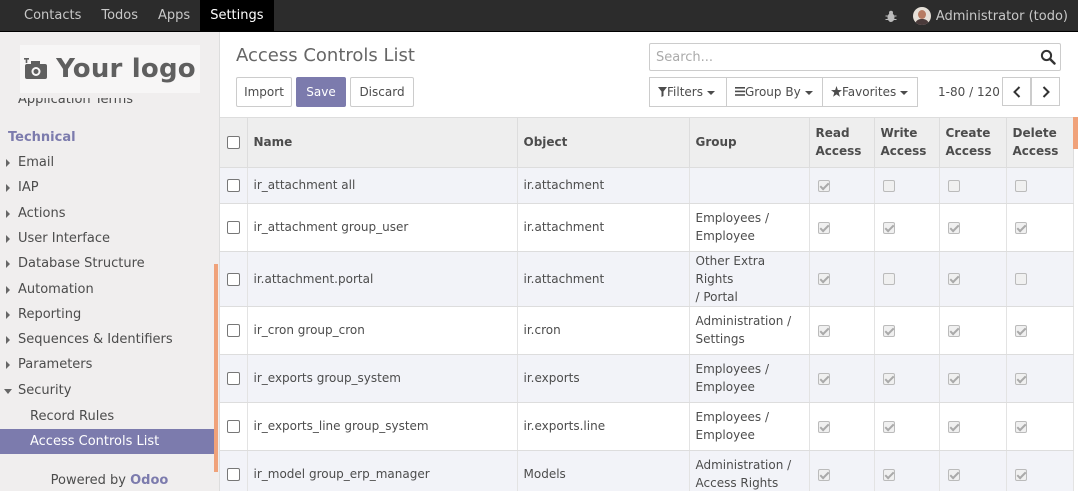  Describe the element at coordinates (1040, 143) in the screenshot. I see `column-header-delete-access: Delete Access` at that location.